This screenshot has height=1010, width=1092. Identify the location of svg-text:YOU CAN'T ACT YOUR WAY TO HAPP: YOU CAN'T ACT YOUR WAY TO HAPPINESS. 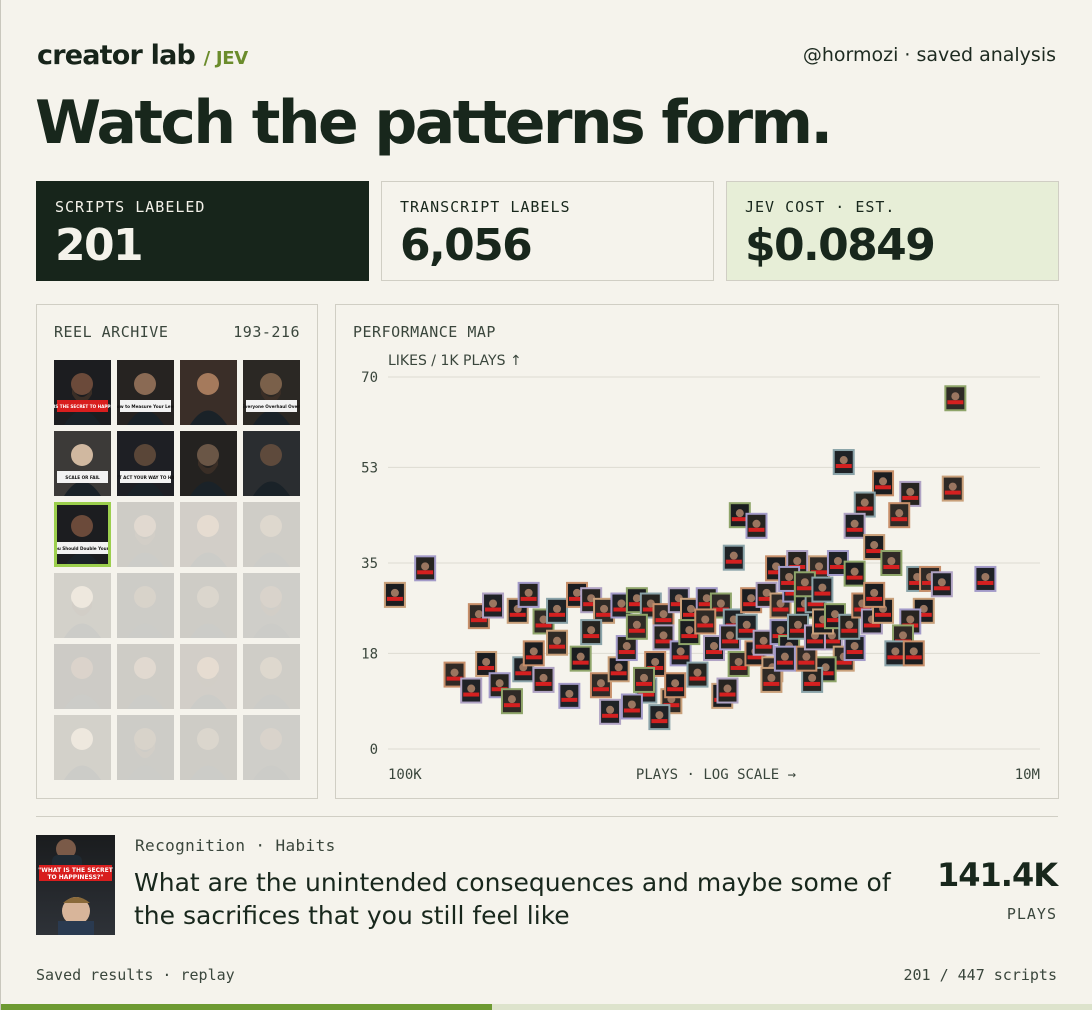
(145, 477).